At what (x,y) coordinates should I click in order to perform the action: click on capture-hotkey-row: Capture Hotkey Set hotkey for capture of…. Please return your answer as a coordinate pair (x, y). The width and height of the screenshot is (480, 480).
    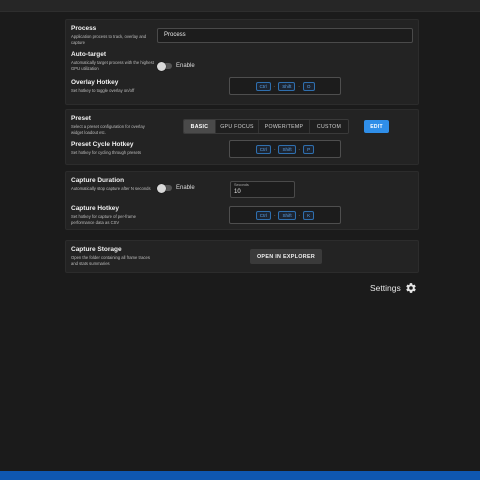
    Looking at the image, I should click on (113, 215).